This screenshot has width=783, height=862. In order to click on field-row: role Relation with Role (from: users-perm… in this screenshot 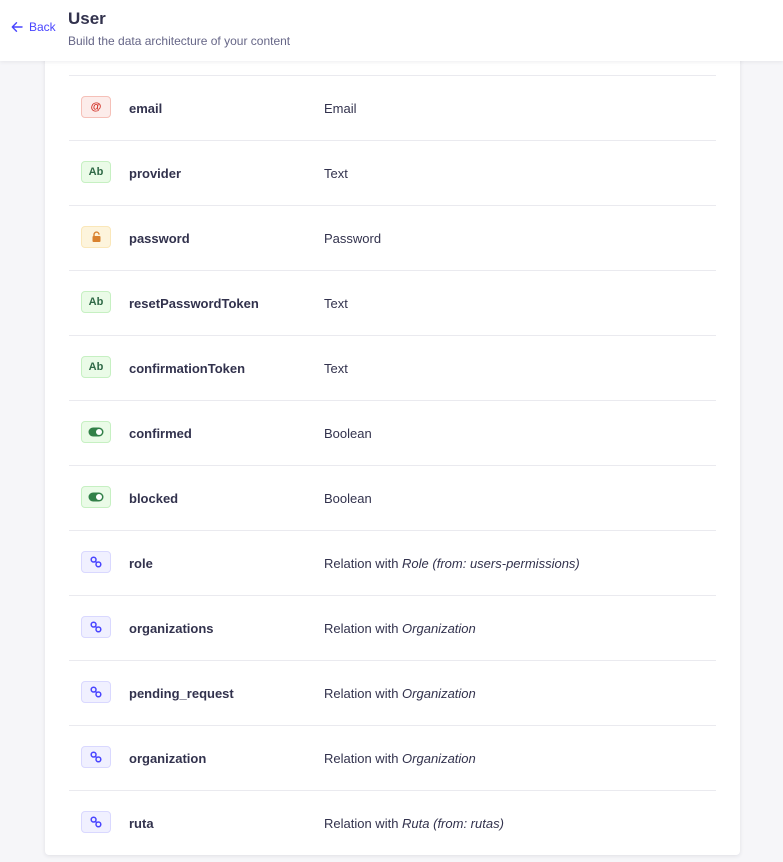, I will do `click(392, 563)`.